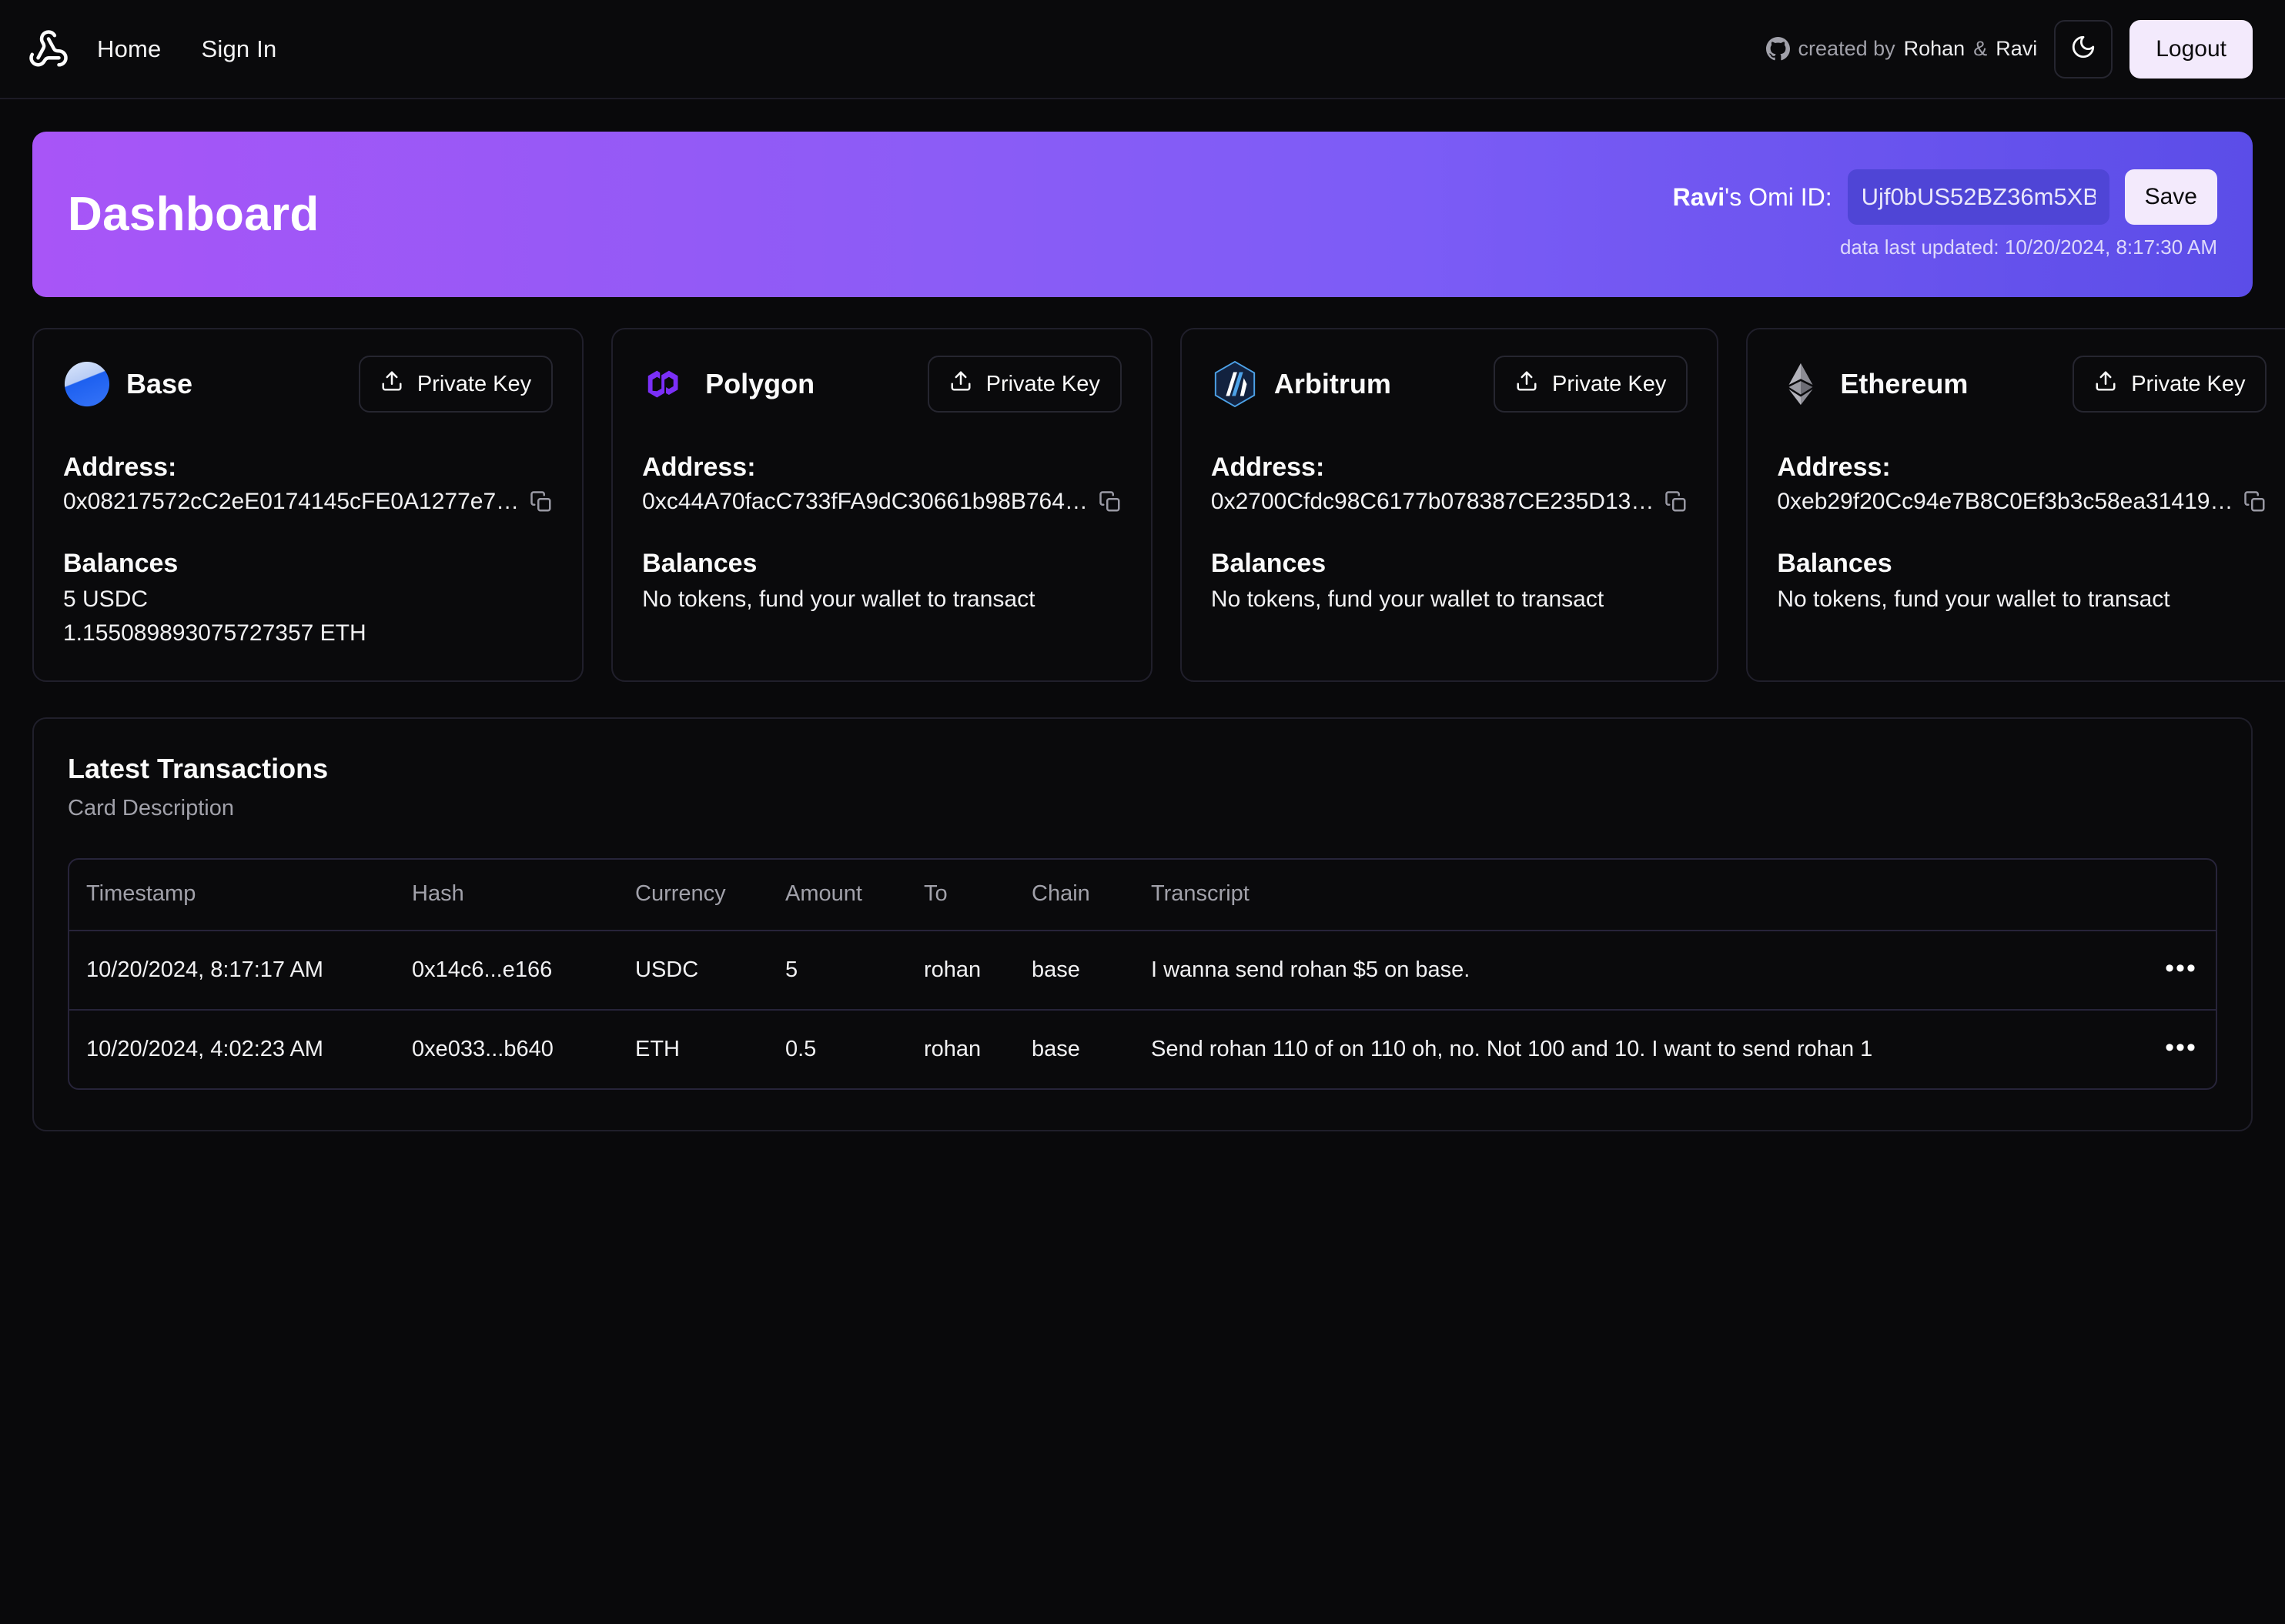 This screenshot has height=1624, width=2285. What do you see at coordinates (2170, 197) in the screenshot?
I see `save-button: Save` at bounding box center [2170, 197].